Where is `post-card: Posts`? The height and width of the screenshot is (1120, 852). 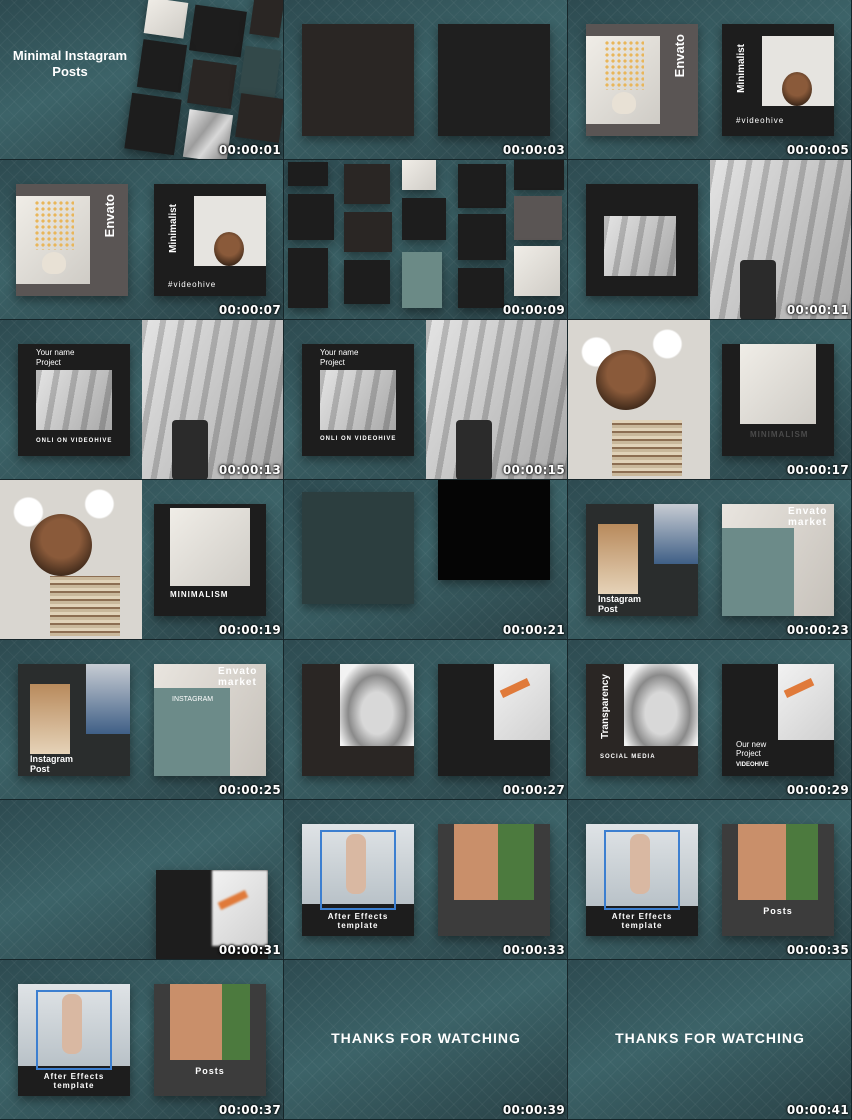
post-card: Posts is located at coordinates (778, 880).